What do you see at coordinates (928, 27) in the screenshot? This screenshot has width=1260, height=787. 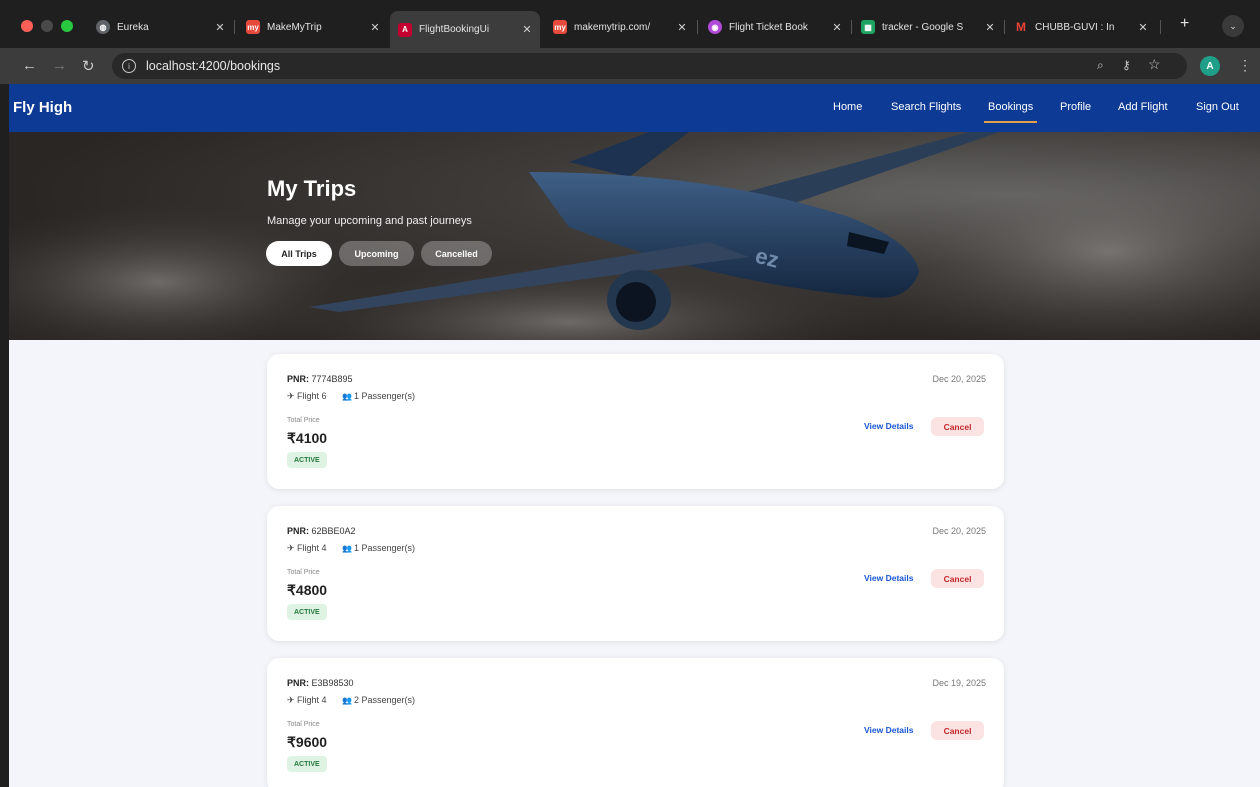 I see `browser-tab: ▦ tracker - Google S ✕` at bounding box center [928, 27].